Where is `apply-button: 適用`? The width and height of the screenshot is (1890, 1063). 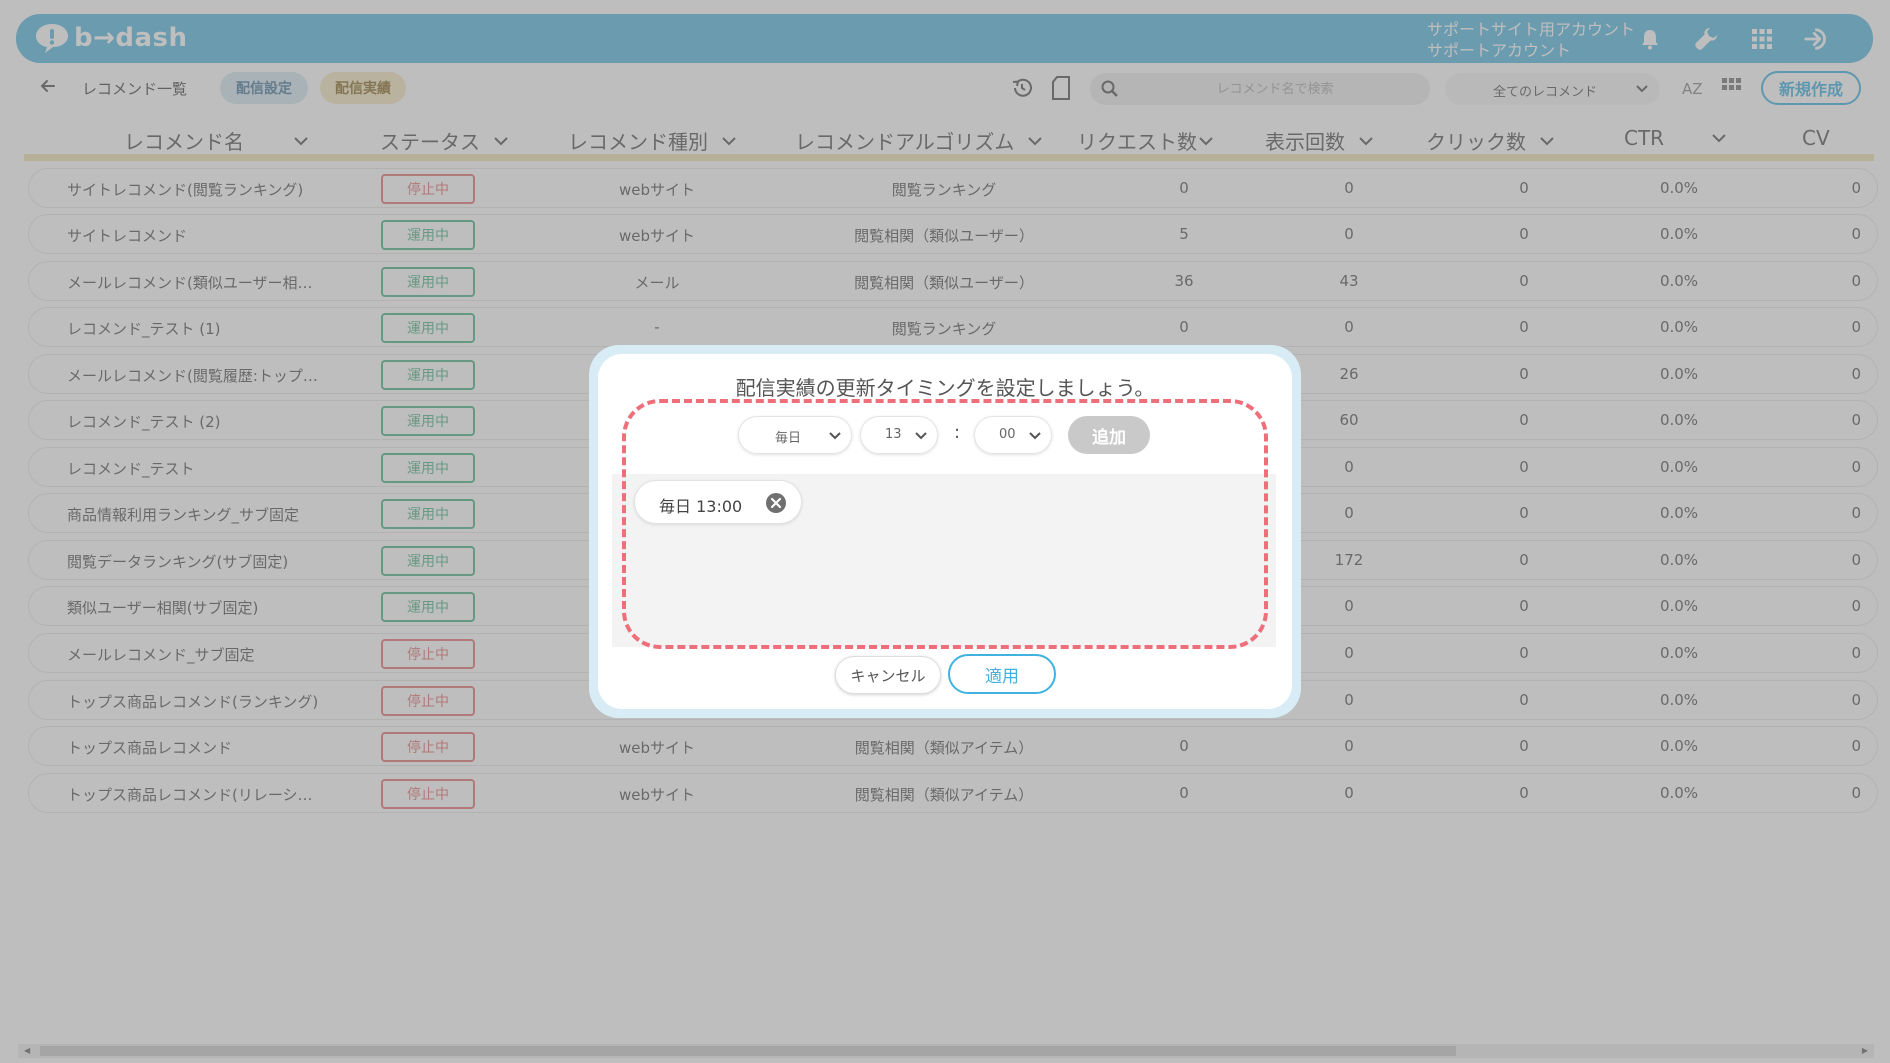
apply-button: 適用 is located at coordinates (1002, 674).